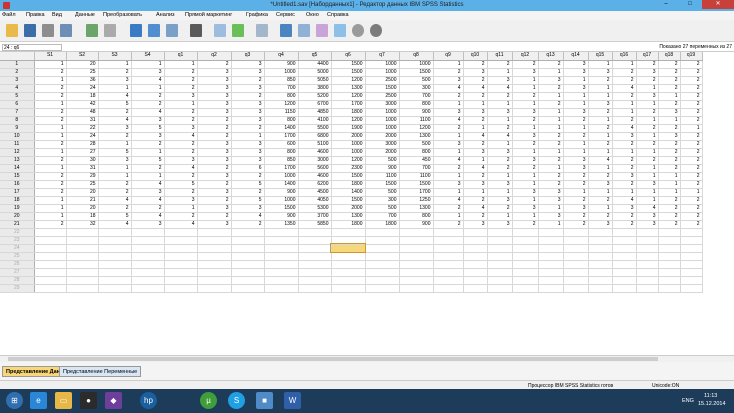 The width and height of the screenshot is (734, 413). I want to click on column-header: q1, so click(181, 56).